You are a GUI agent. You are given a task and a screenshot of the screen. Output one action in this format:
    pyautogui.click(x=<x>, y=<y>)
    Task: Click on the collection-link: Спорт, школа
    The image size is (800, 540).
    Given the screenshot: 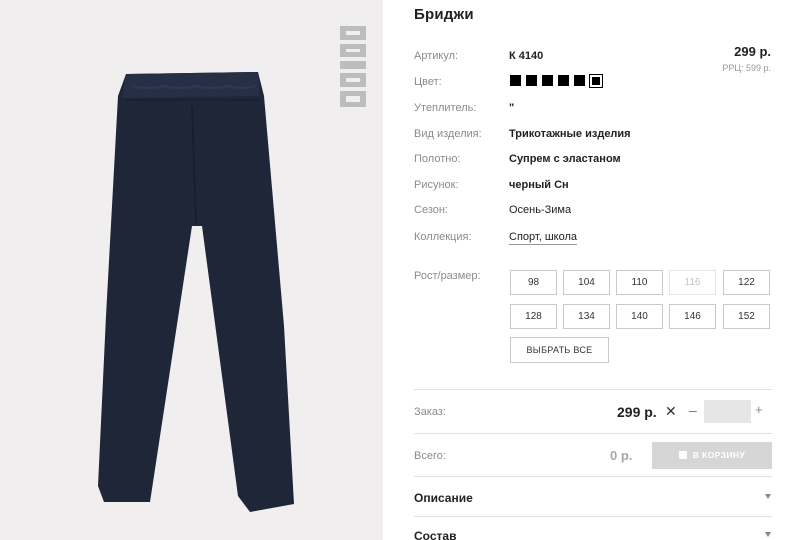 What is the action you would take?
    pyautogui.click(x=543, y=238)
    